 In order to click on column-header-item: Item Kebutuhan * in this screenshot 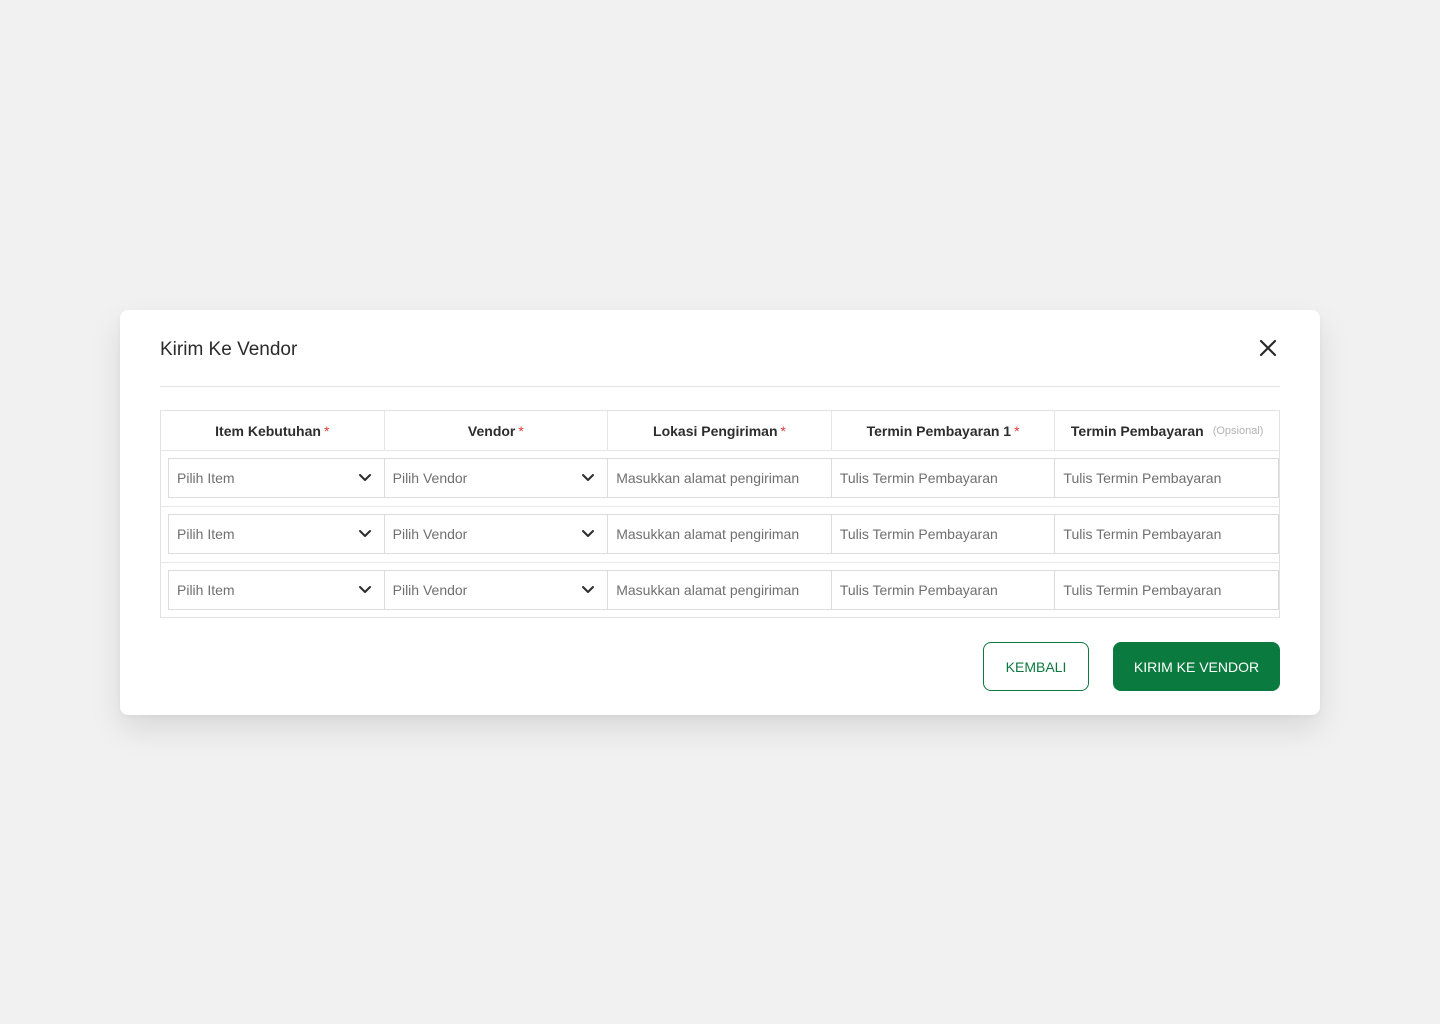, I will do `click(273, 430)`.